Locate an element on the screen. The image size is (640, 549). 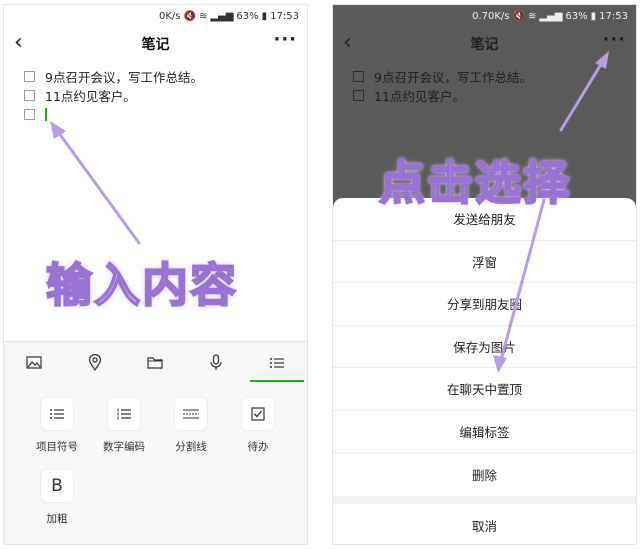
divider-icon is located at coordinates (191, 414).